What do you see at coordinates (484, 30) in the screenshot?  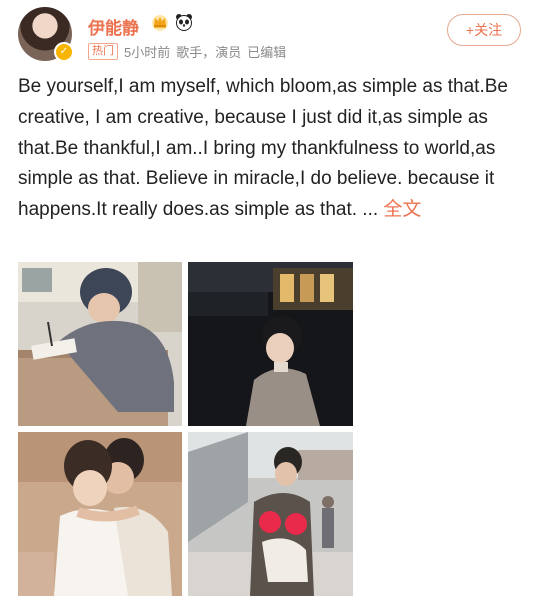 I see `follow-button: +关注` at bounding box center [484, 30].